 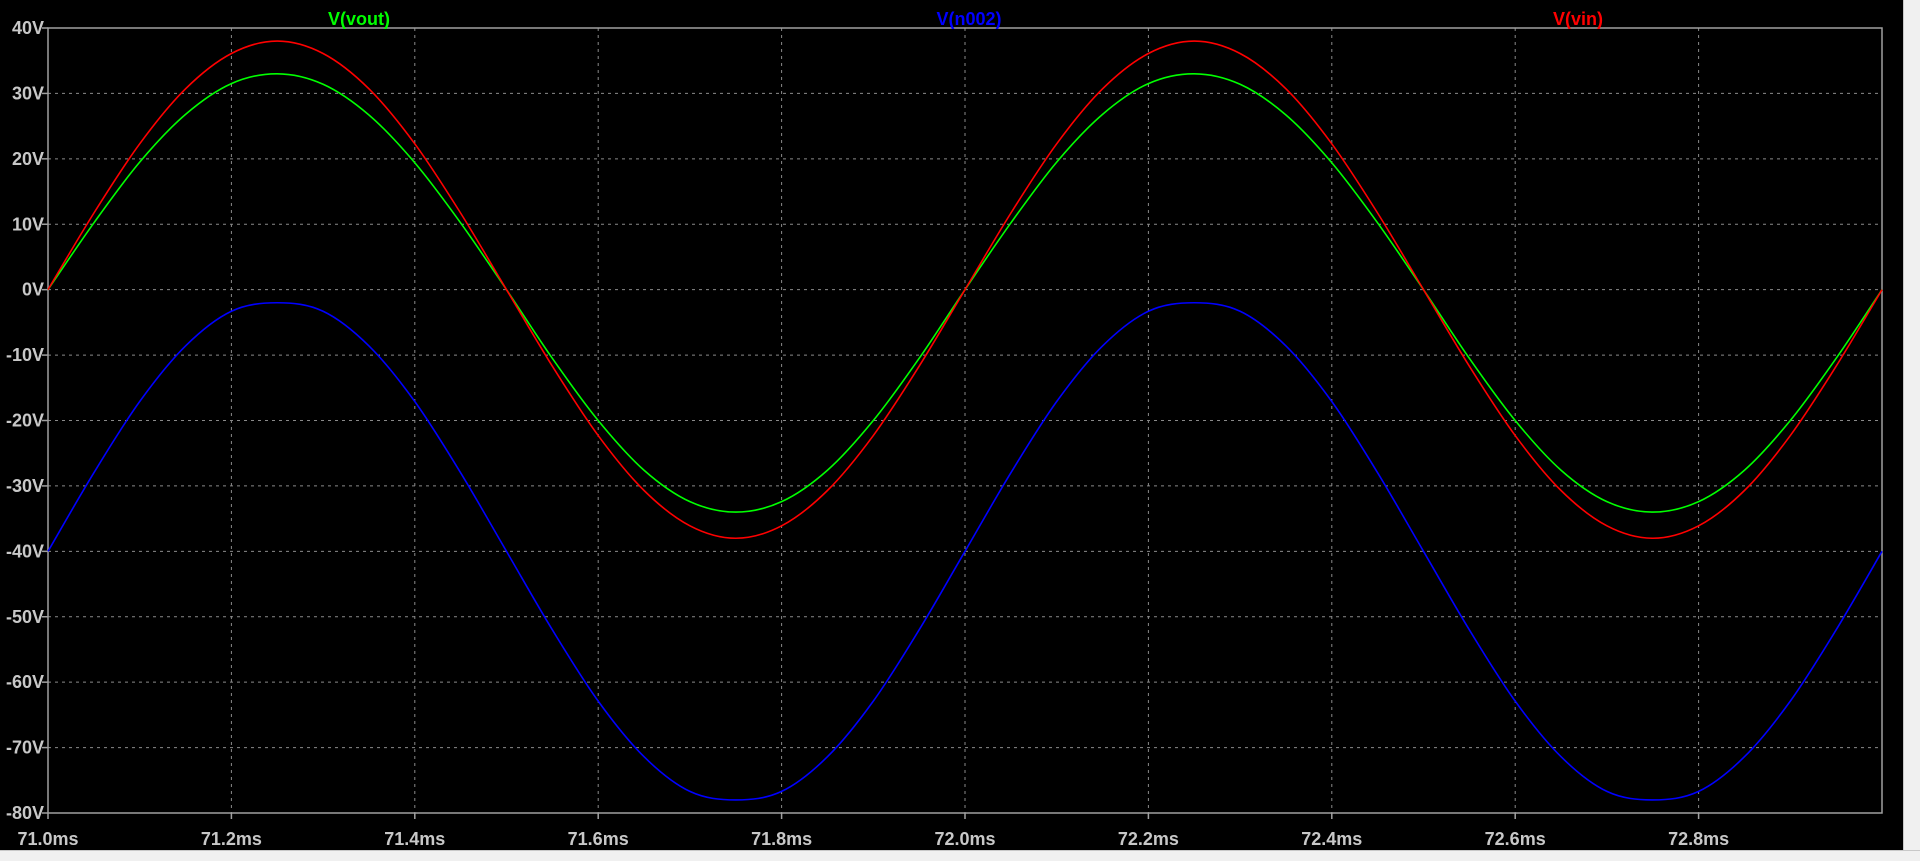 I want to click on x-tick-label: 72.0ms, so click(x=964, y=839).